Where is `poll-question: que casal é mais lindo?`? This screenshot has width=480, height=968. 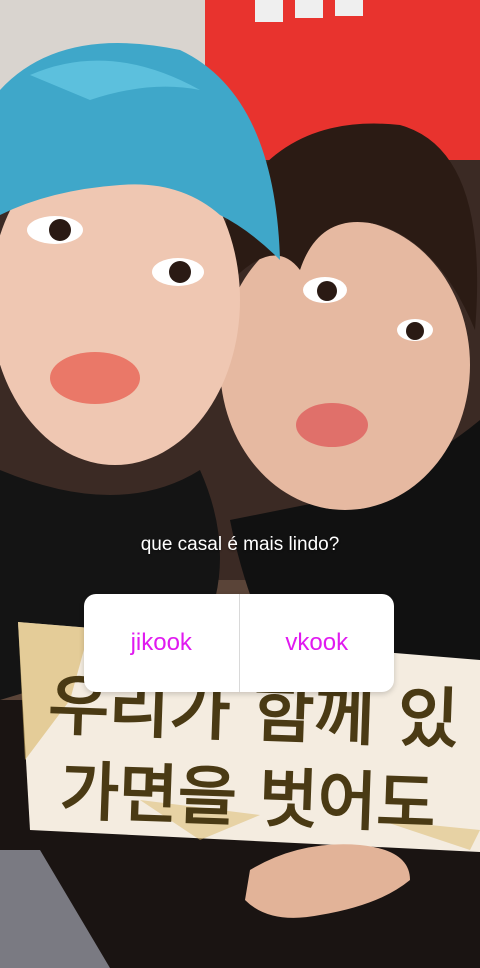 poll-question: que casal é mais lindo? is located at coordinates (240, 544).